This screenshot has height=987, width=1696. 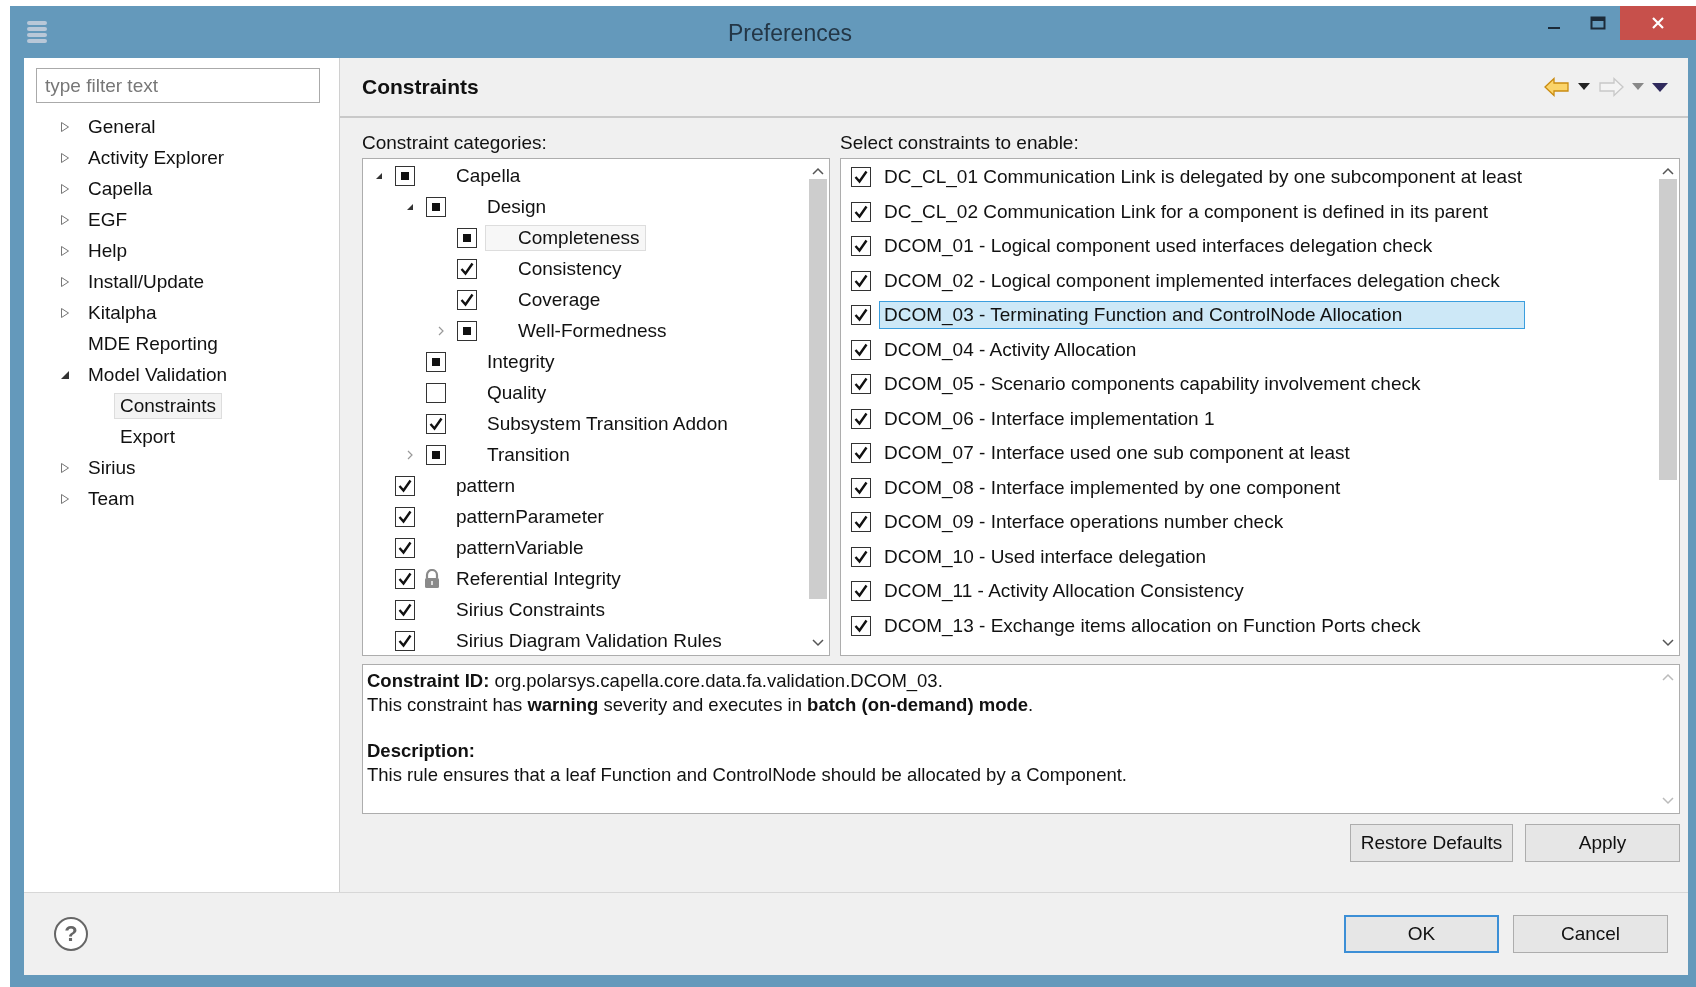 What do you see at coordinates (528, 454) in the screenshot?
I see `category-item: Transition` at bounding box center [528, 454].